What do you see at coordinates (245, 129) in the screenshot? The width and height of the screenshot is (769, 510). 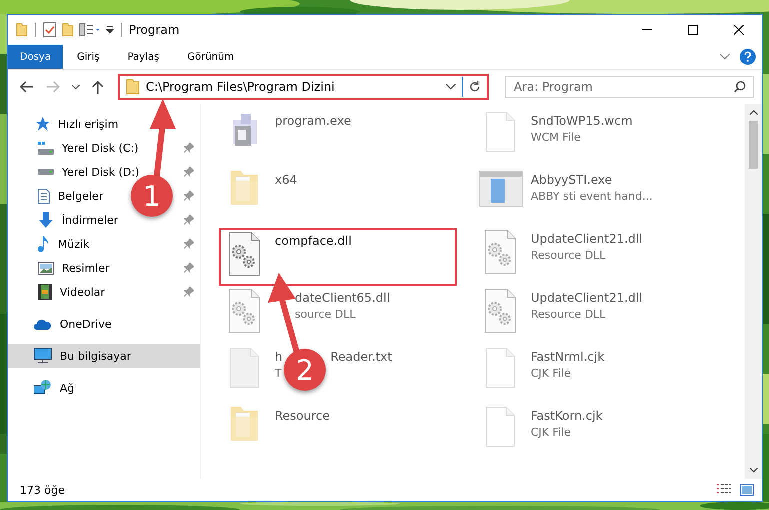 I see `installer-icon` at bounding box center [245, 129].